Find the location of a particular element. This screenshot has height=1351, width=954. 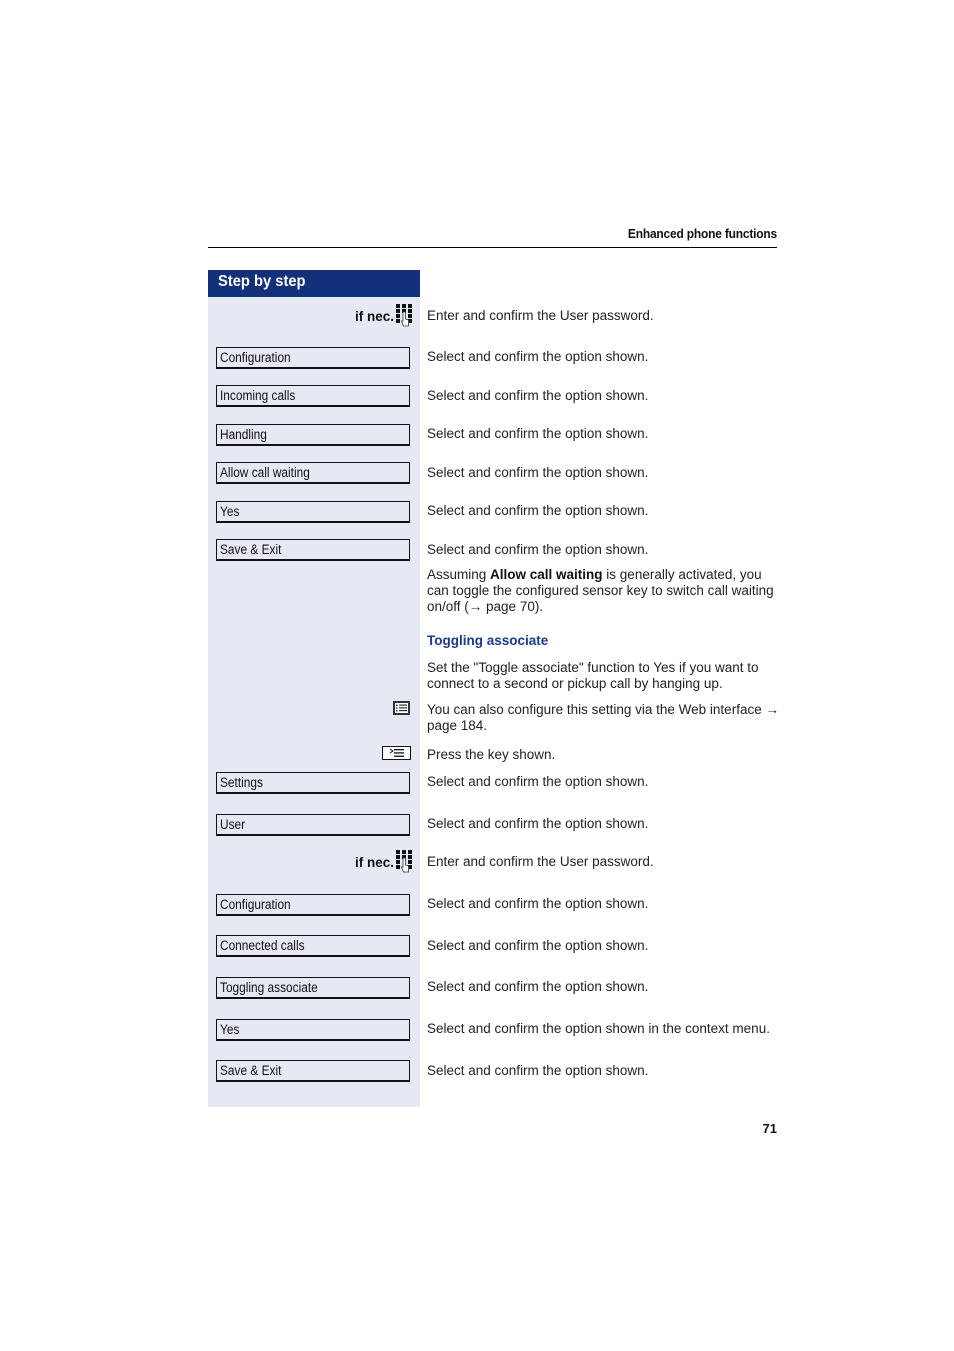

menu-option-label: User is located at coordinates (233, 824).